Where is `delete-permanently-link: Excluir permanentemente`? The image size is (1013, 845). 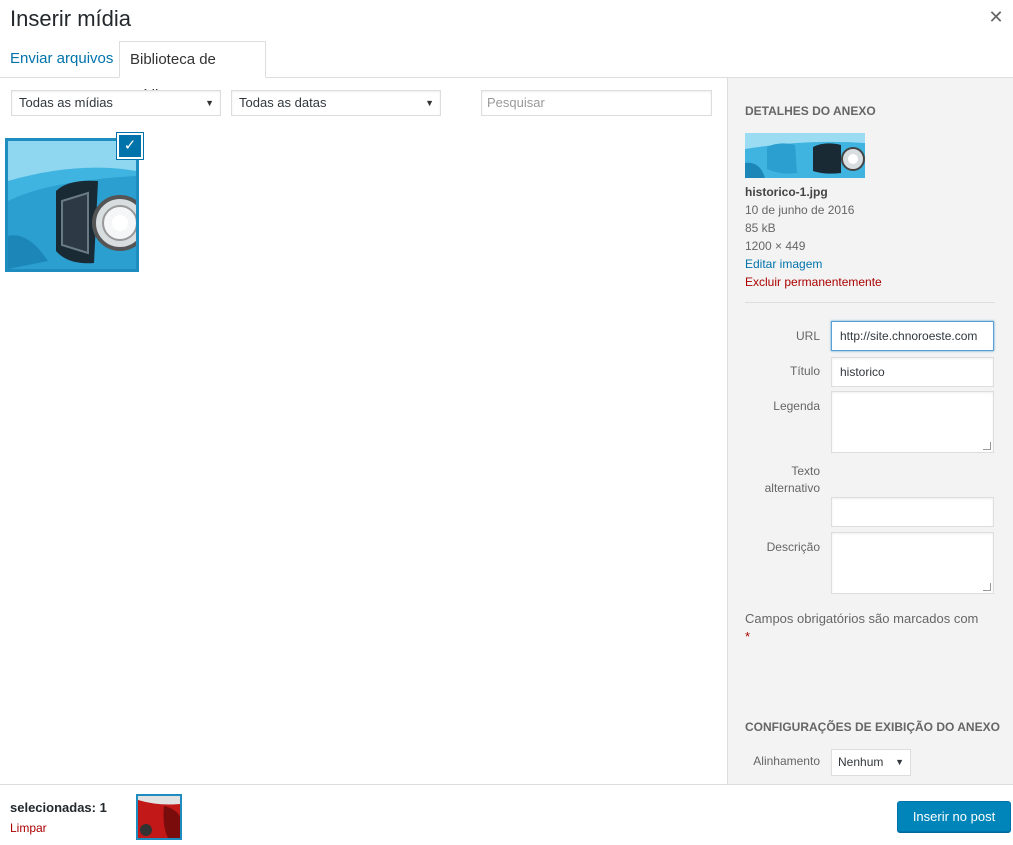
delete-permanently-link: Excluir permanentemente is located at coordinates (813, 282).